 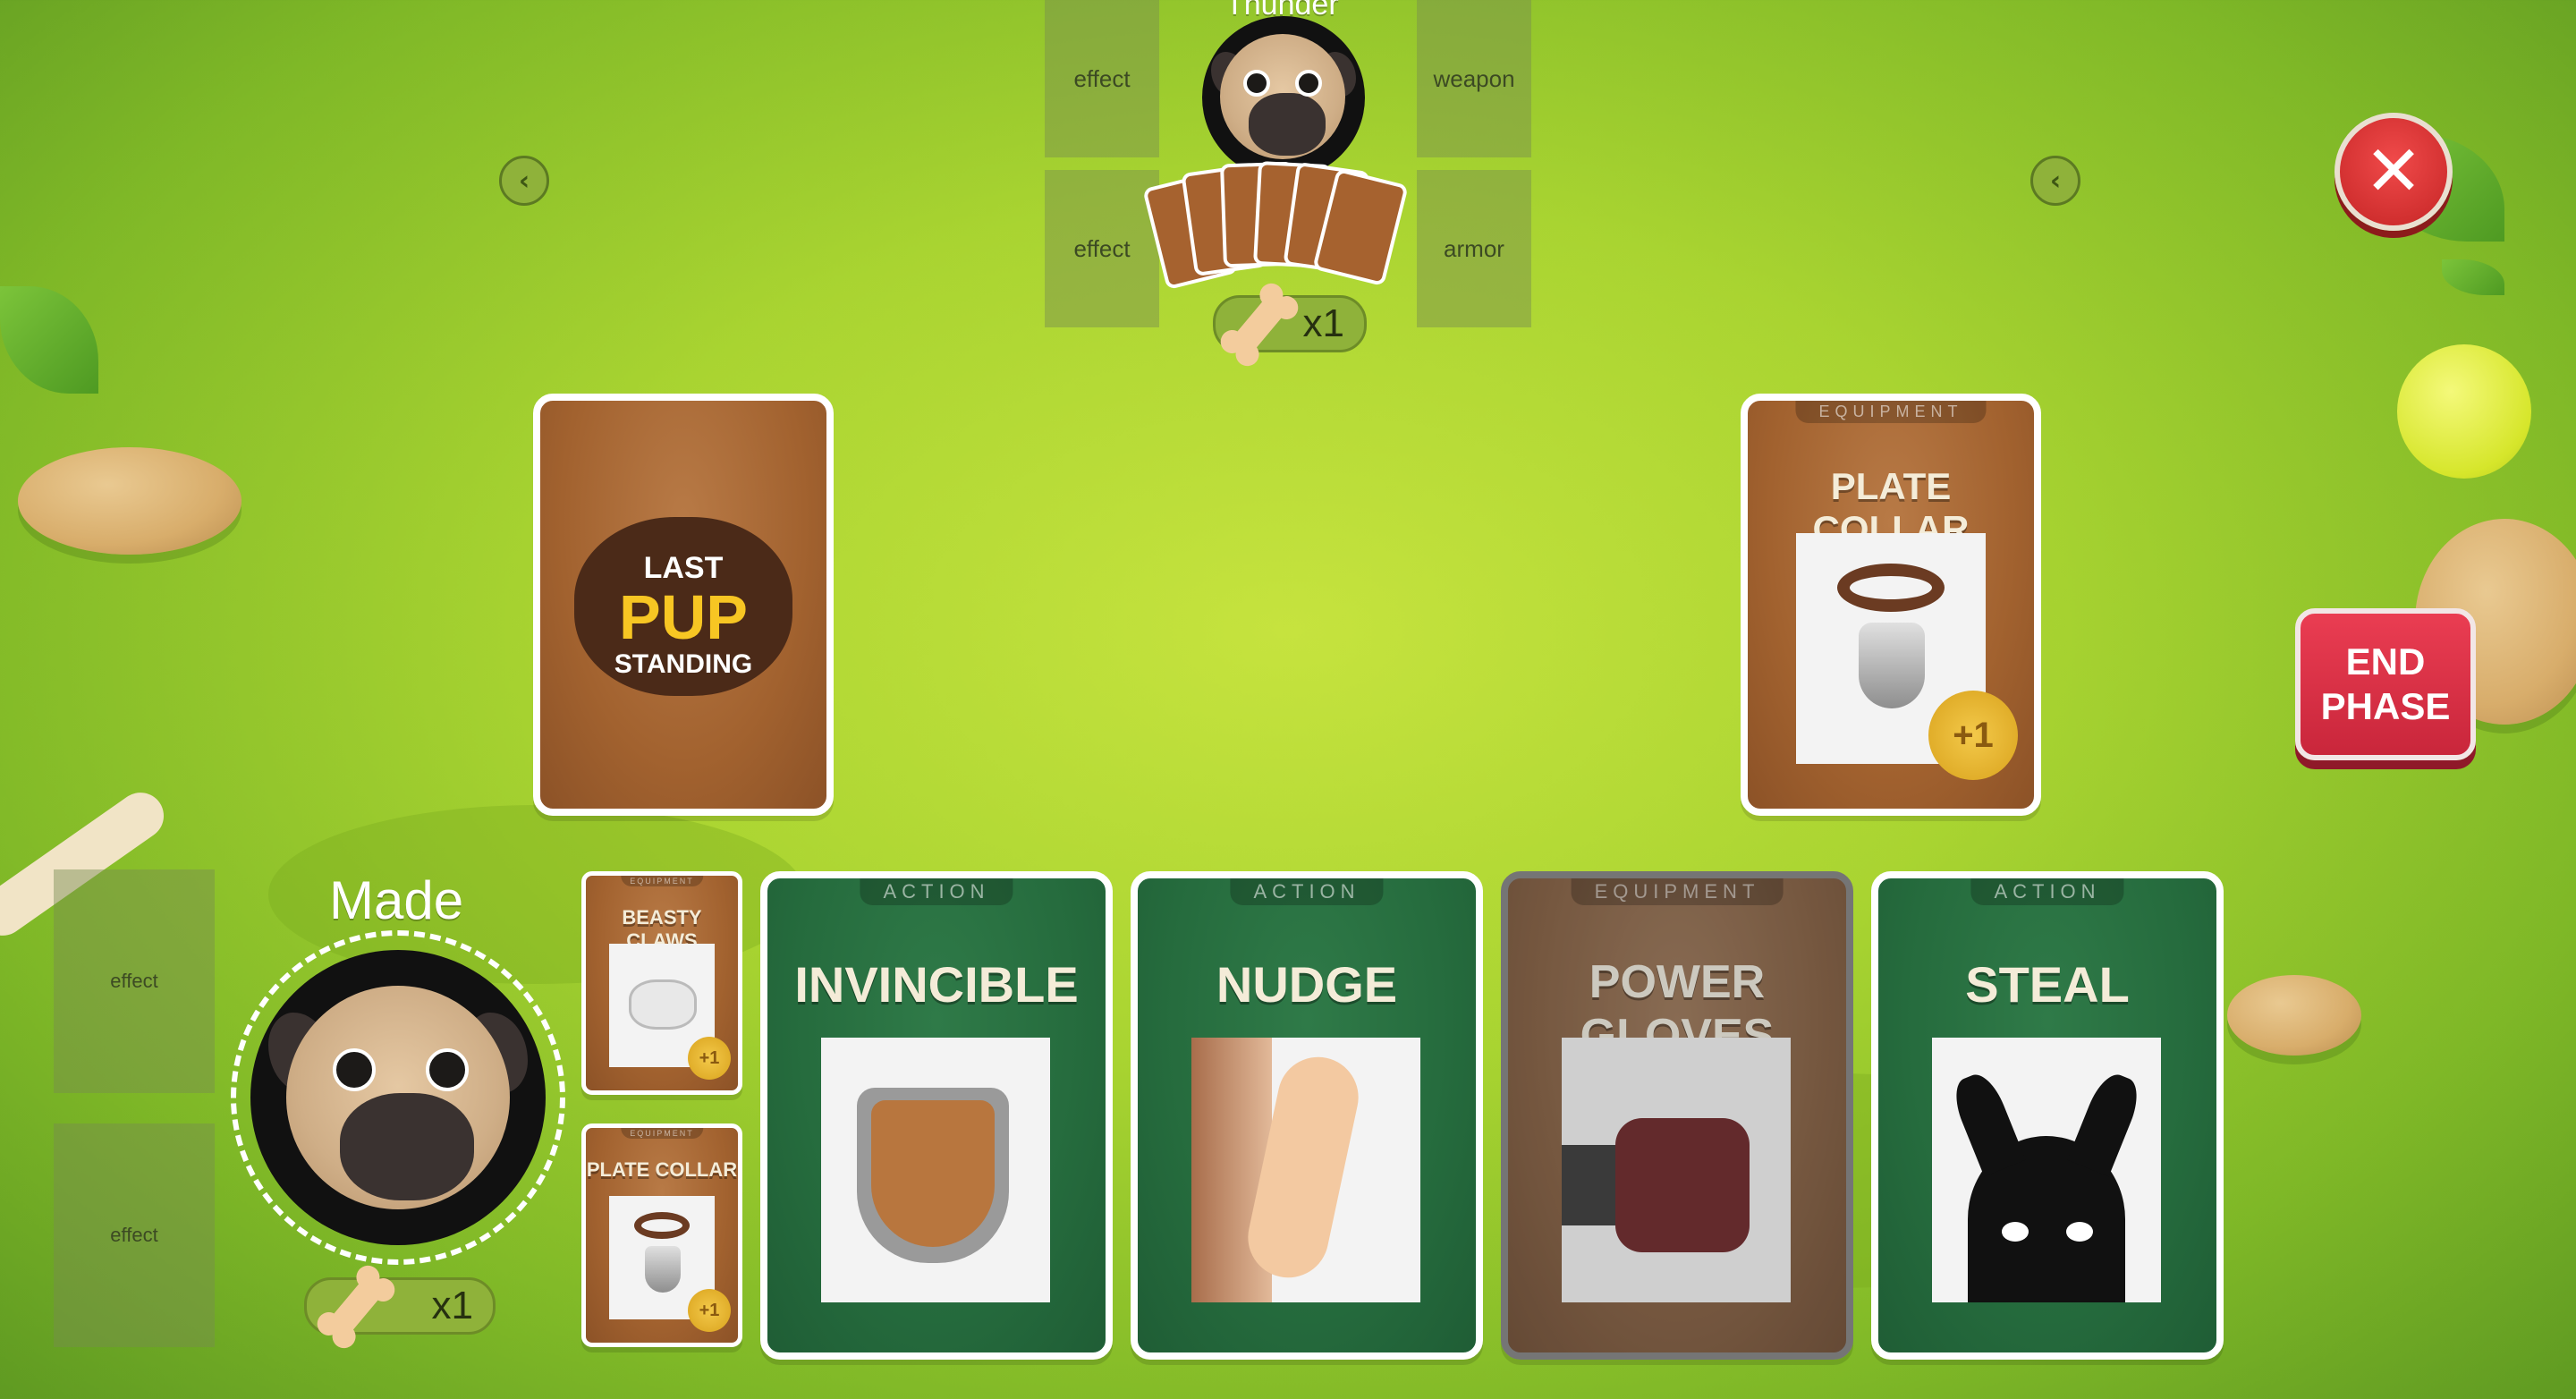 I want to click on card-title: INVINCIBLE, so click(x=936, y=984).